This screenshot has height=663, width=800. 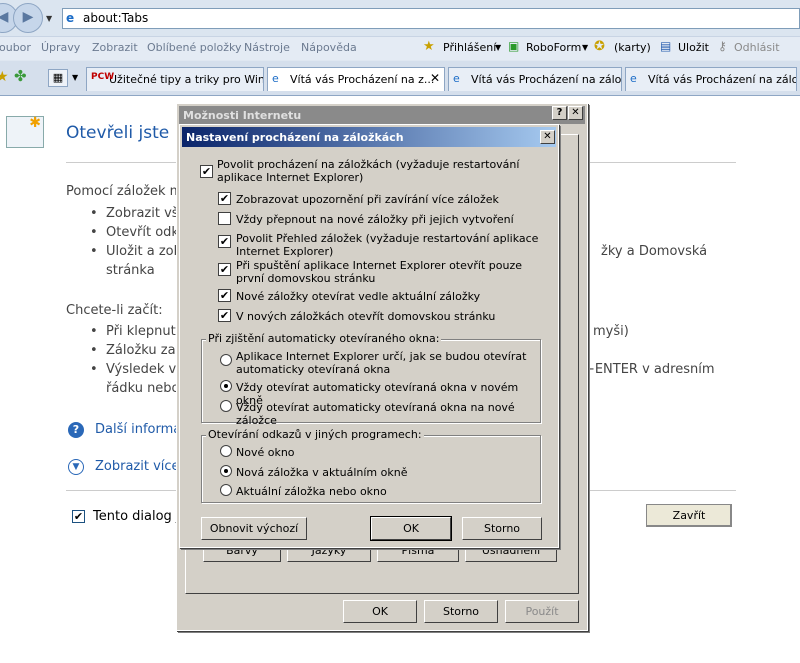 I want to click on switch-new-tab-checkbox, so click(x=224, y=218).